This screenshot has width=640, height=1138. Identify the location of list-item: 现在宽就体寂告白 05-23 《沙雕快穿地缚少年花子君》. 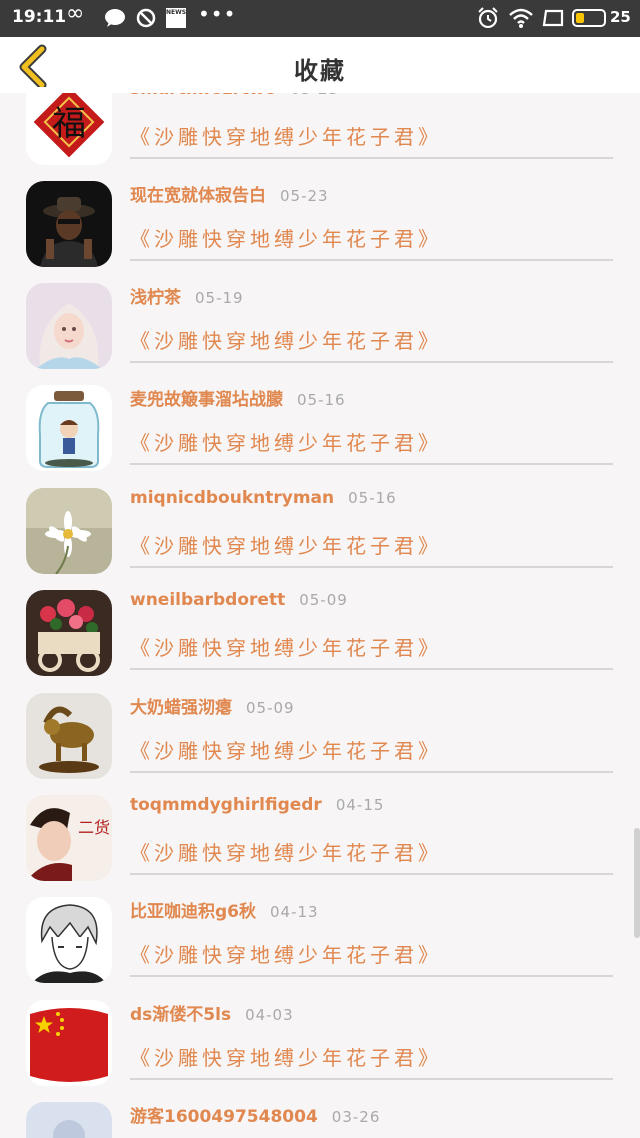
(320, 220).